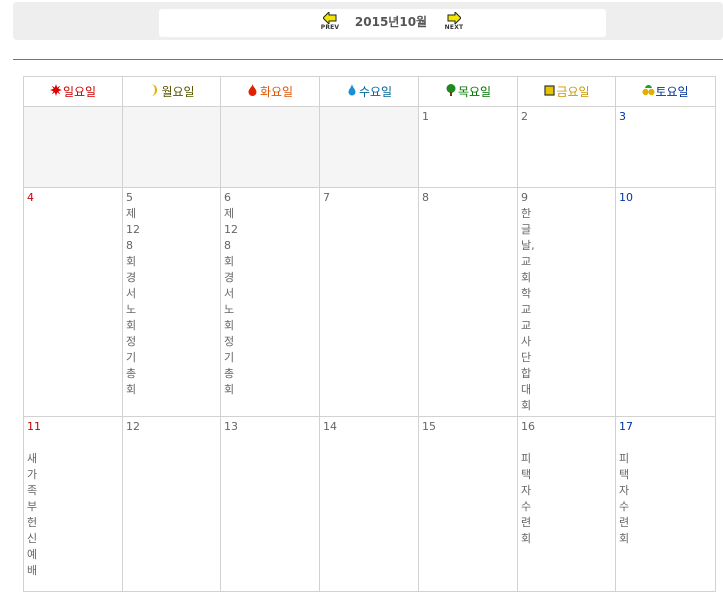 This screenshot has height=592, width=723. Describe the element at coordinates (34, 515) in the screenshot. I see `event-link: 새가족부헌신예배` at that location.